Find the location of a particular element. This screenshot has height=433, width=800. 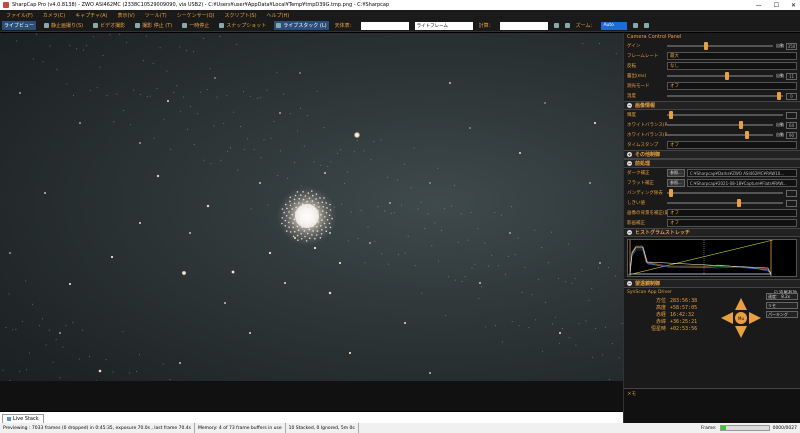

notes-area: メモ is located at coordinates (712, 405).